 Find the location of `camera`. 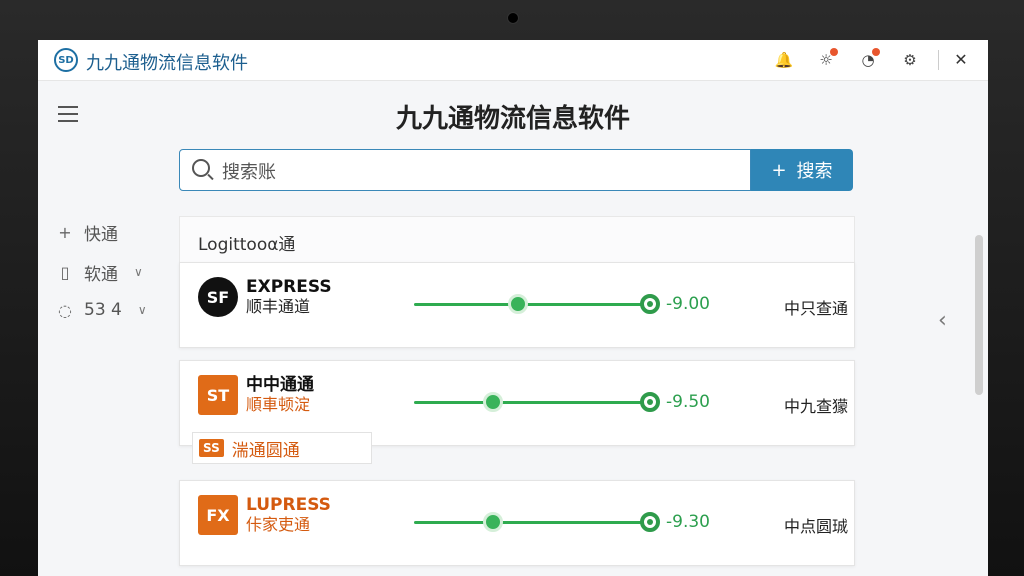

camera is located at coordinates (513, 18).